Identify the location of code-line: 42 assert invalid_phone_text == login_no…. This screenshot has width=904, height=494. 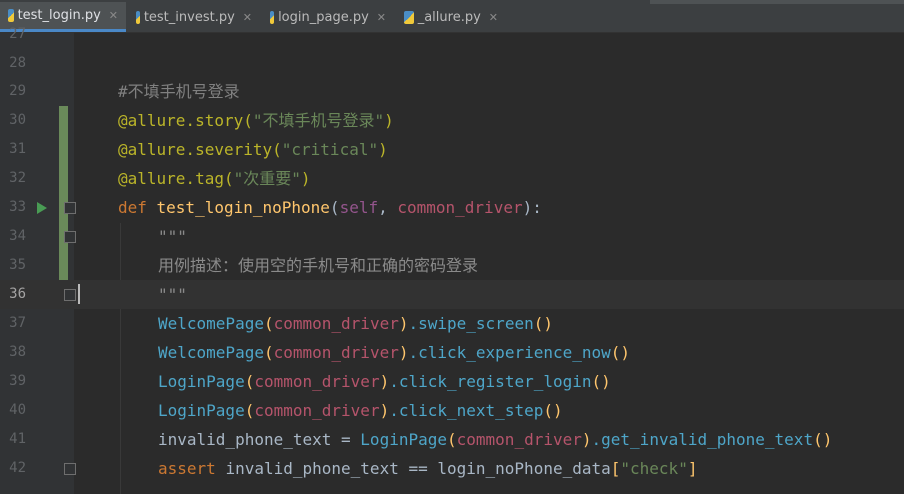
(452, 468).